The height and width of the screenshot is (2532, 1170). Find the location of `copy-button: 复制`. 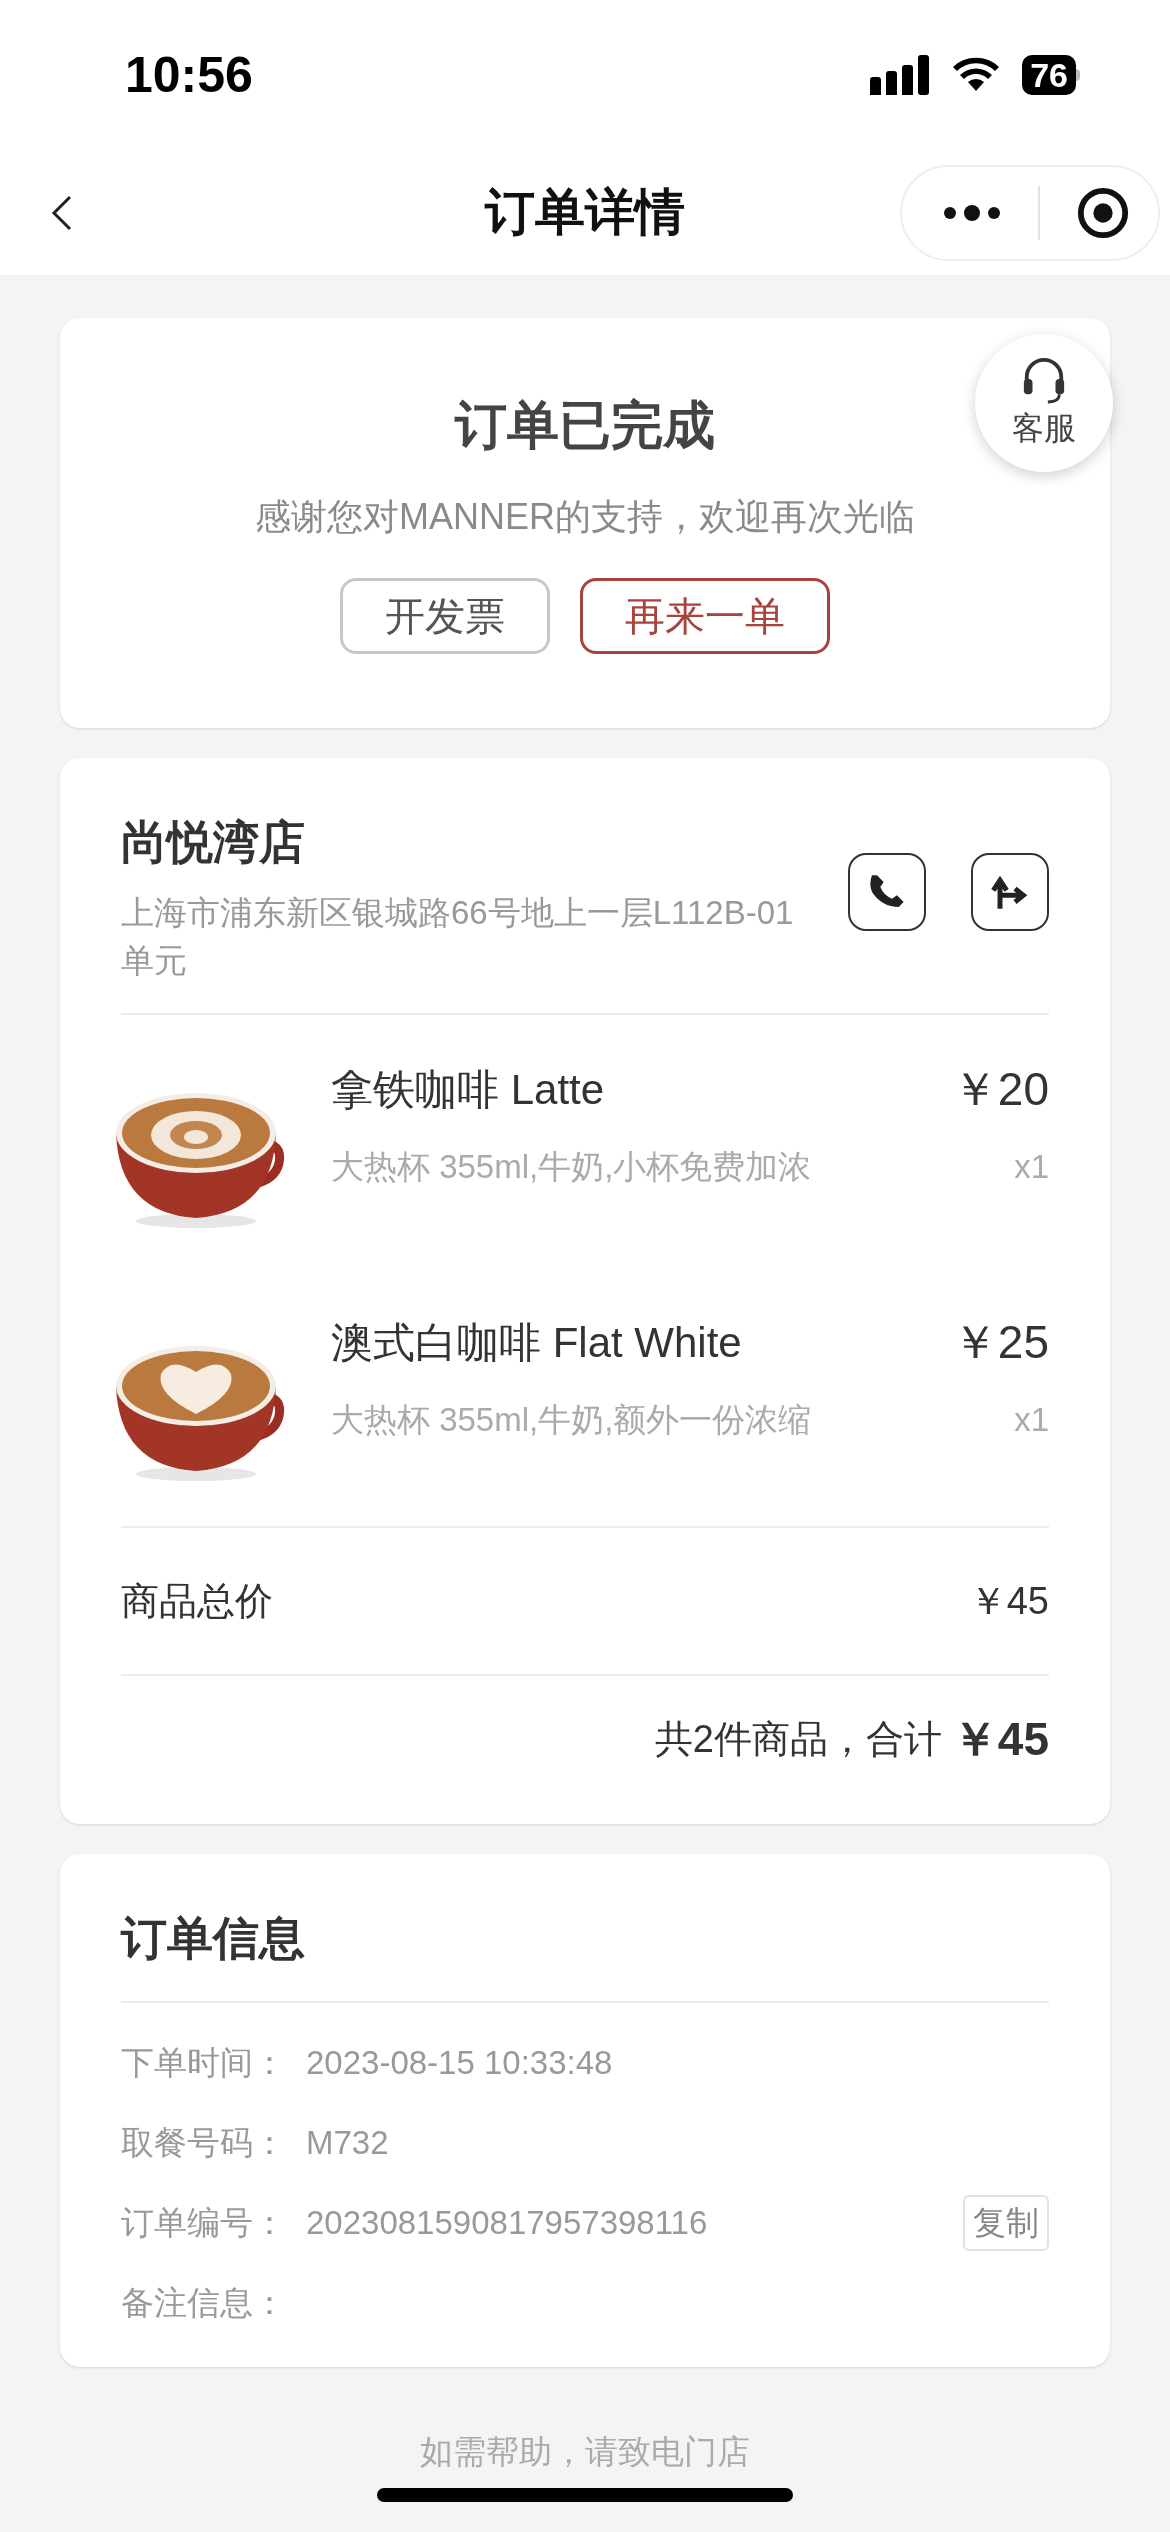

copy-button: 复制 is located at coordinates (1006, 2223).